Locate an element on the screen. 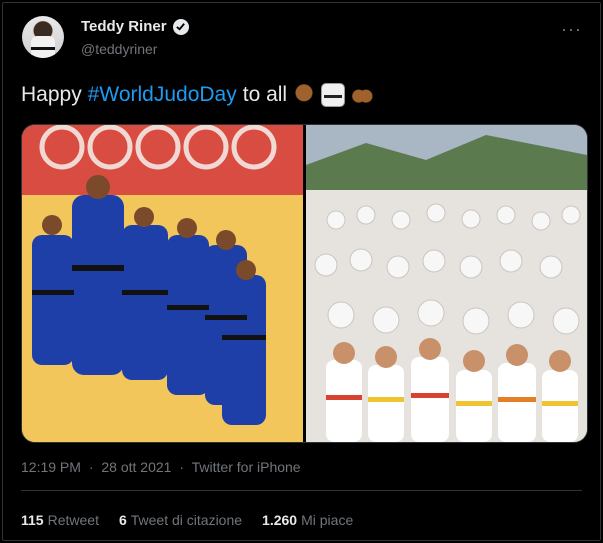 Image resolution: width=603 pixels, height=543 pixels. verified-badge-icon is located at coordinates (180, 26).